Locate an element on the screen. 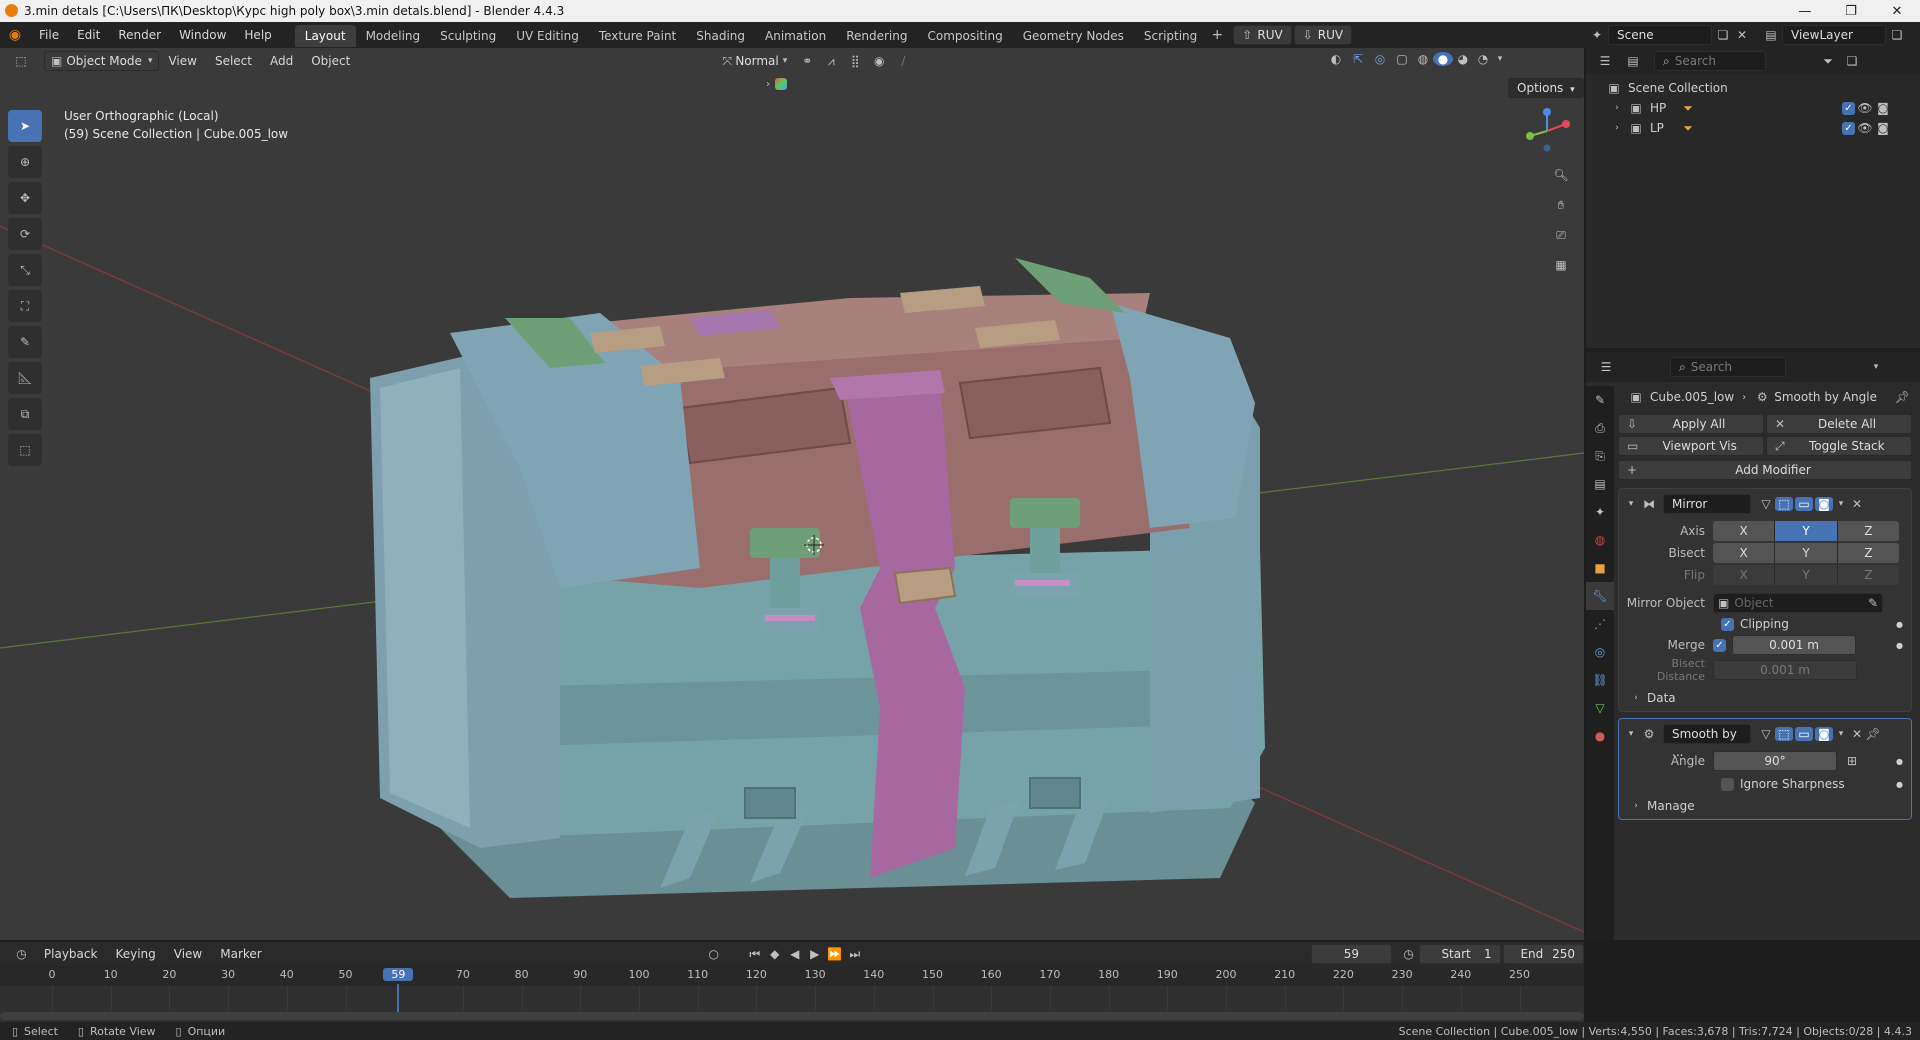 The width and height of the screenshot is (1920, 1040). tab-output: ⎘ is located at coordinates (1600, 456).